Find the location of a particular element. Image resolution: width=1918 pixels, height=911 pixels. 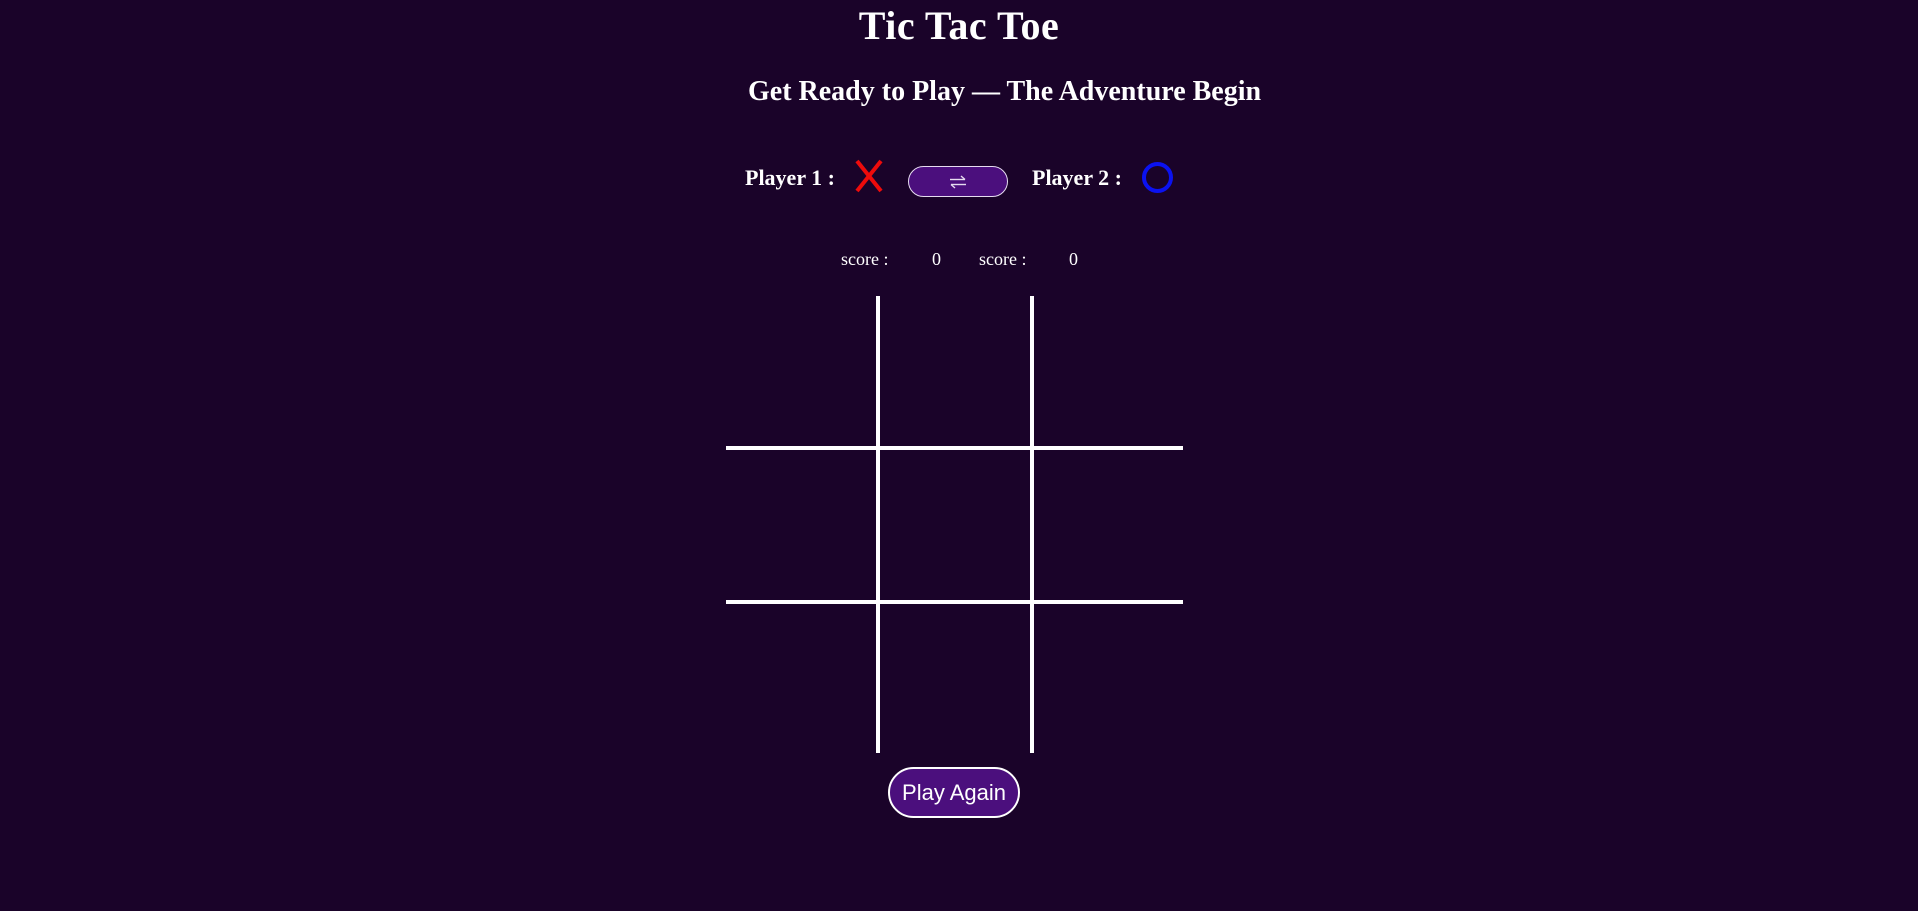

player1-label: Player 1 : is located at coordinates (790, 177).